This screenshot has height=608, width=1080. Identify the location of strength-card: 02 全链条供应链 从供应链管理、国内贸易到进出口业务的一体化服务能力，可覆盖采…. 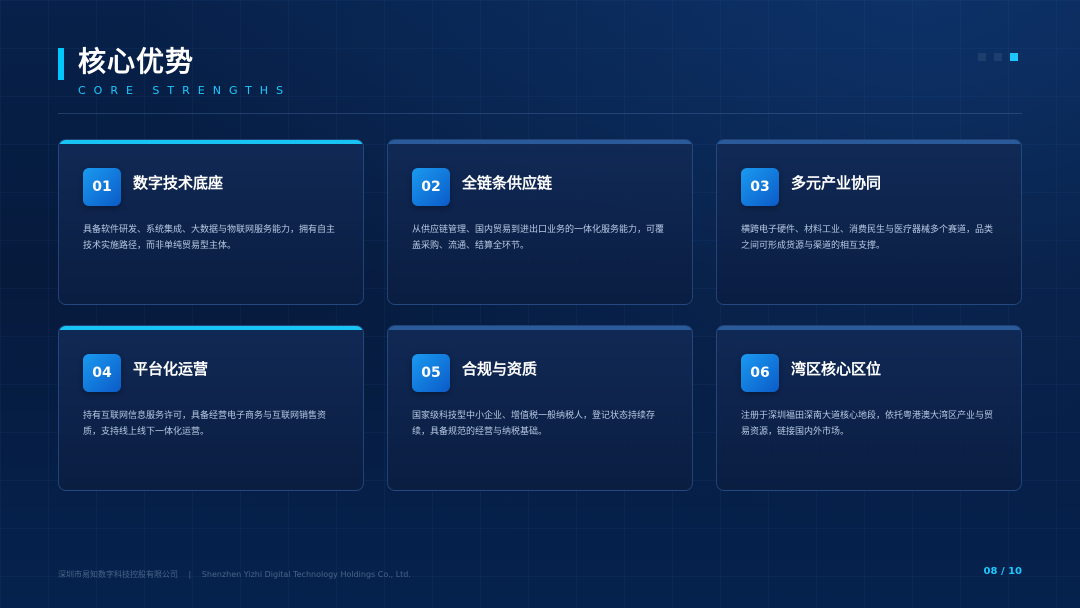
(540, 222).